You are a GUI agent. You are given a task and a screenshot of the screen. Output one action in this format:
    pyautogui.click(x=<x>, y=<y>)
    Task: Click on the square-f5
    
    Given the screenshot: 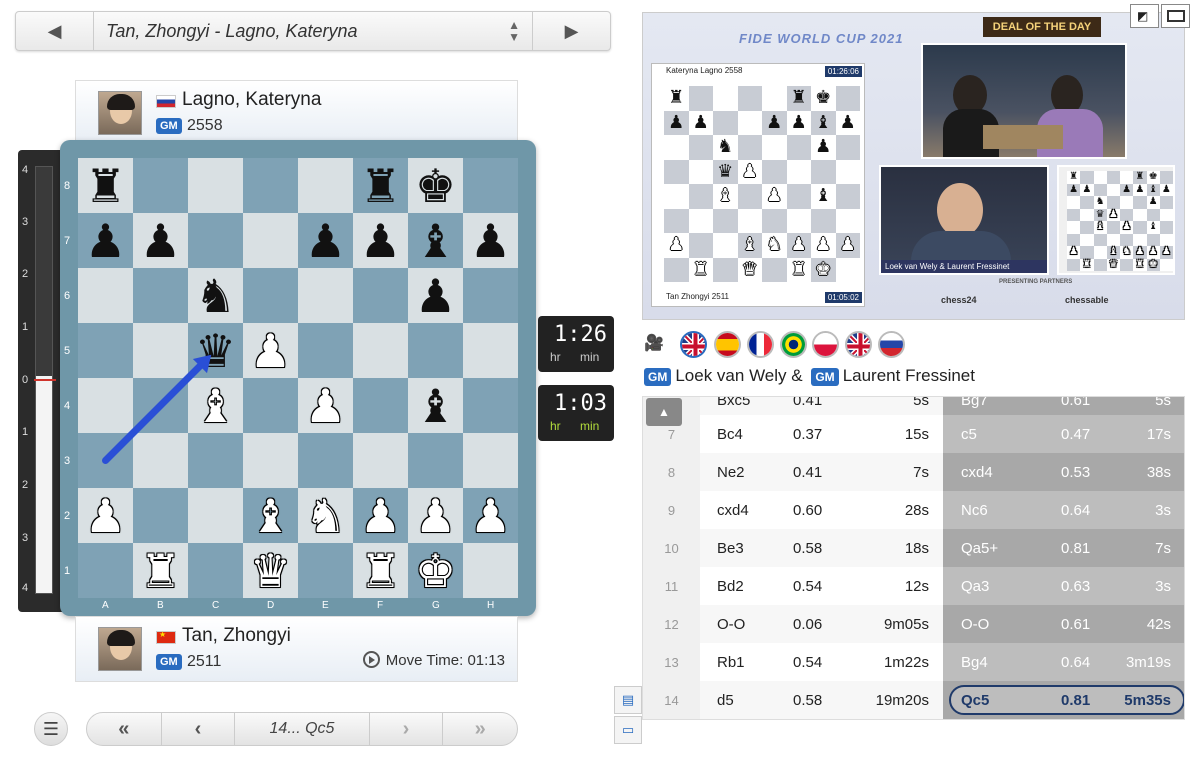 What is the action you would take?
    pyautogui.click(x=380, y=350)
    